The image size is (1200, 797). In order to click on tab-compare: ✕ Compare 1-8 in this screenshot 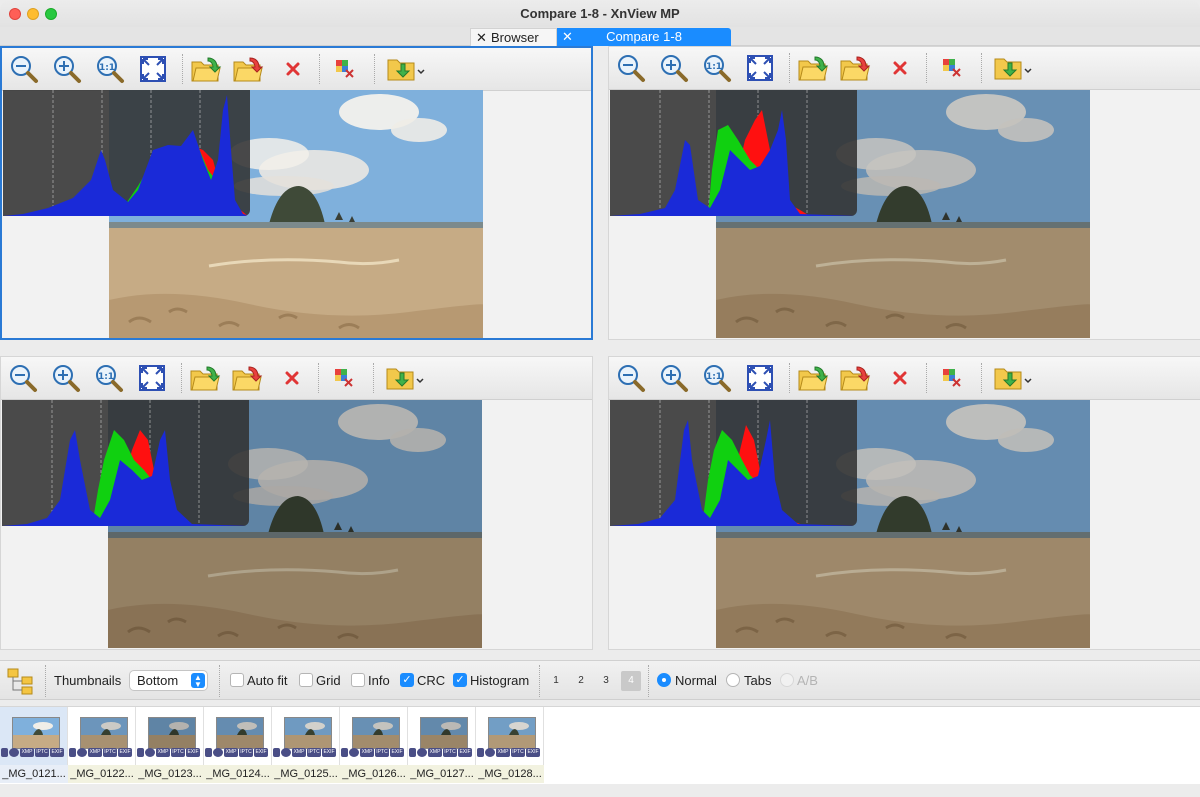, I will do `click(644, 37)`.